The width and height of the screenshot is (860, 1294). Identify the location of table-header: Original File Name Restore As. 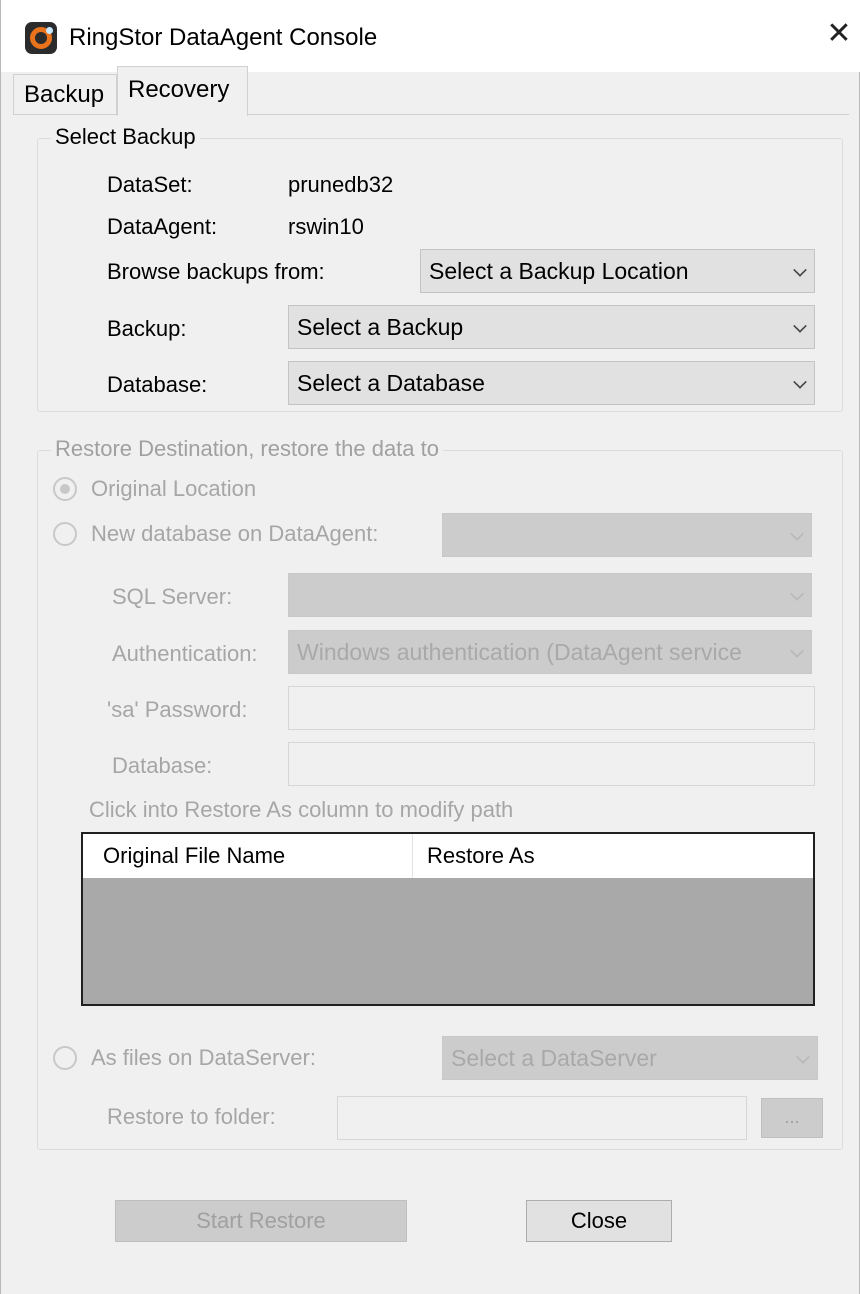
(448, 856).